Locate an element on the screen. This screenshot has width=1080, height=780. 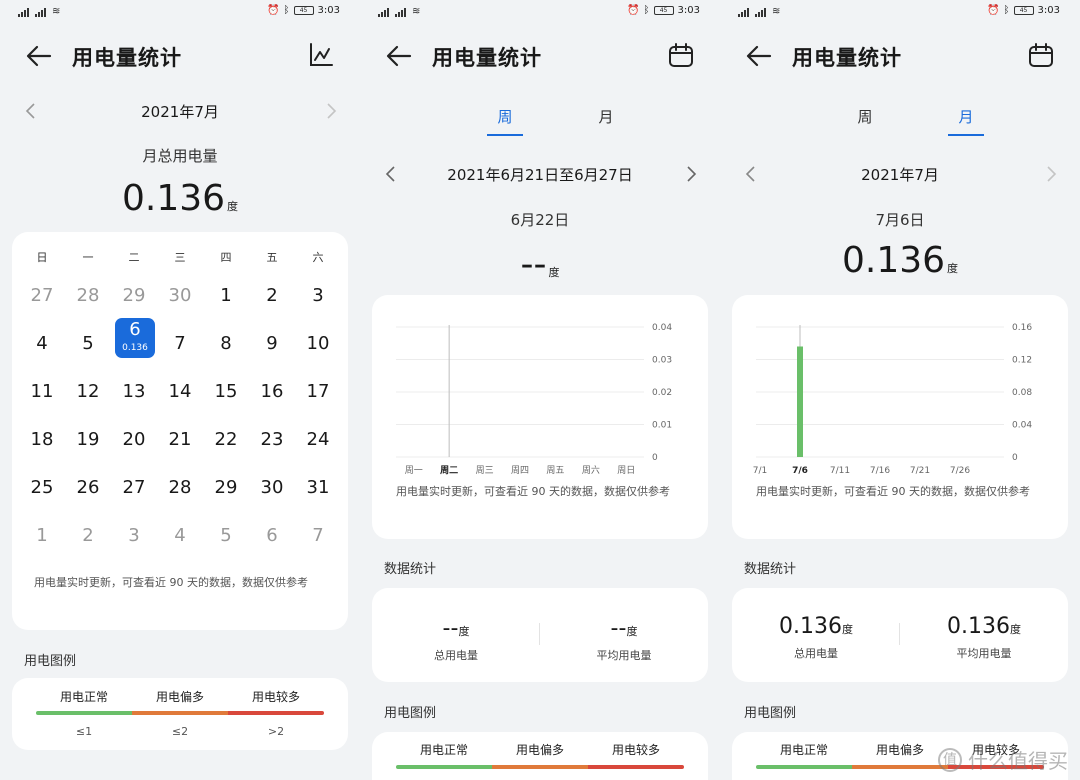
calendar-day: 25 is located at coordinates (42, 488).